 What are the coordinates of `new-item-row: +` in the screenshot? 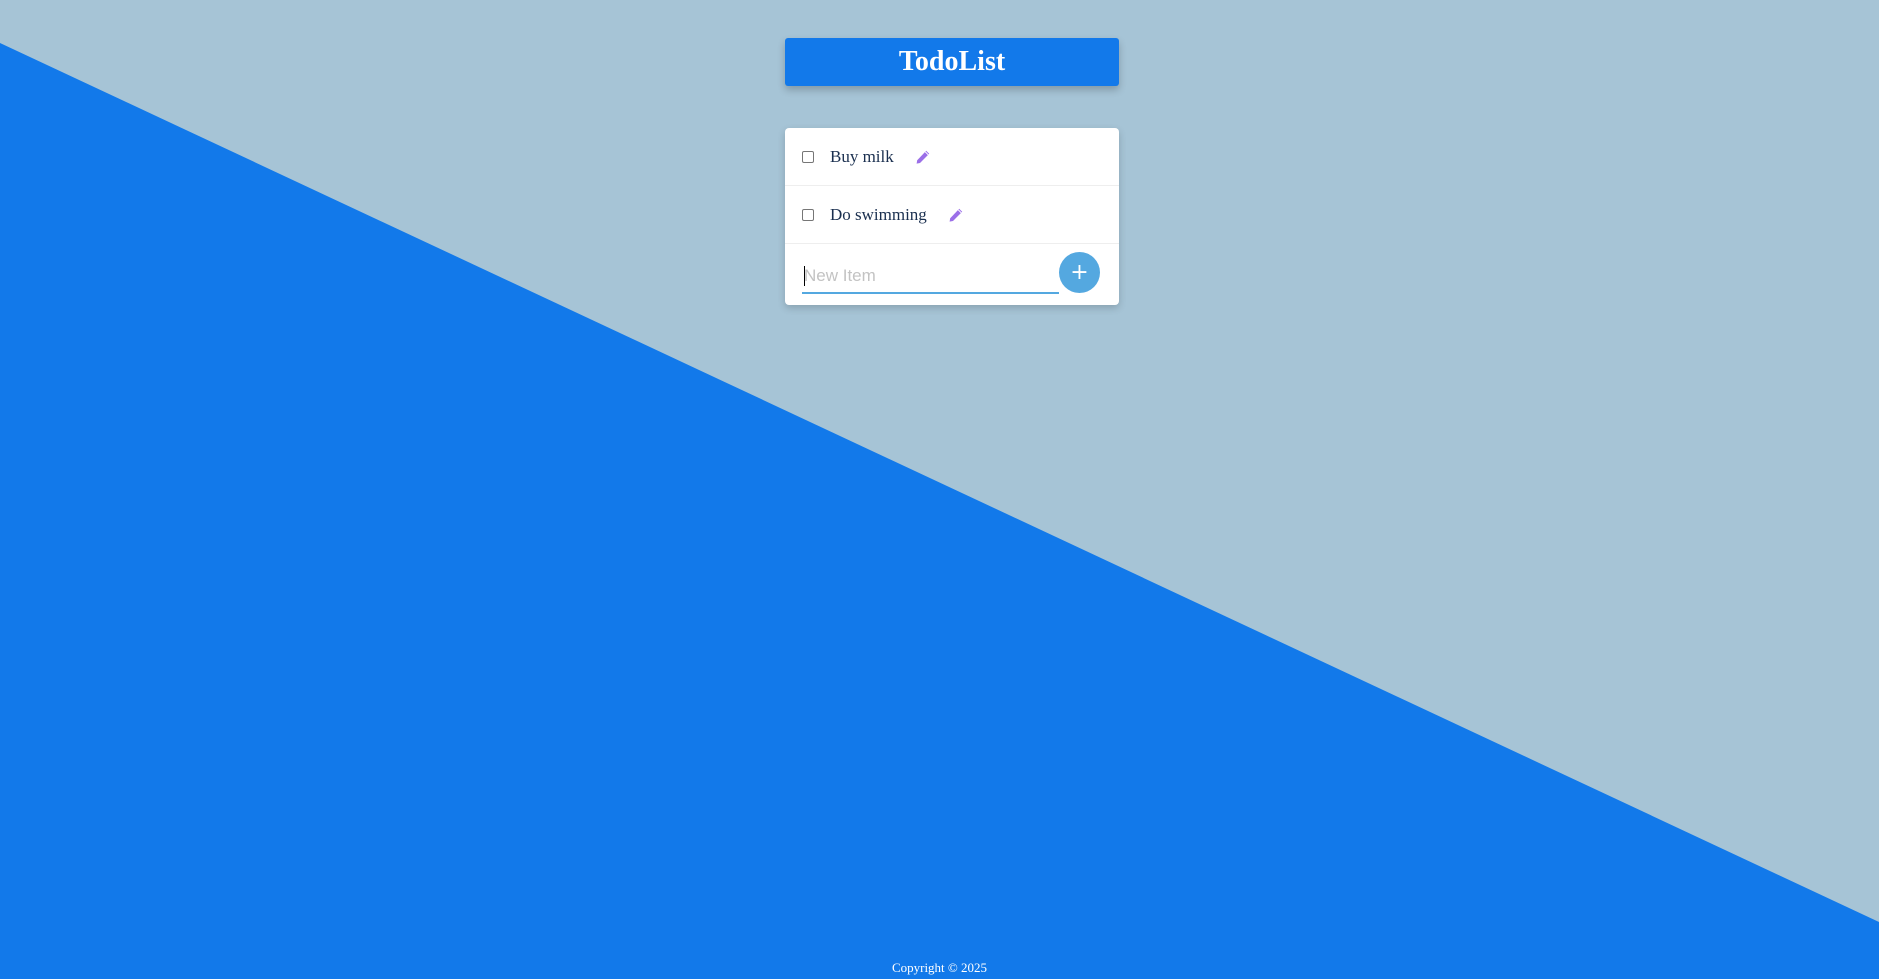 It's located at (952, 274).